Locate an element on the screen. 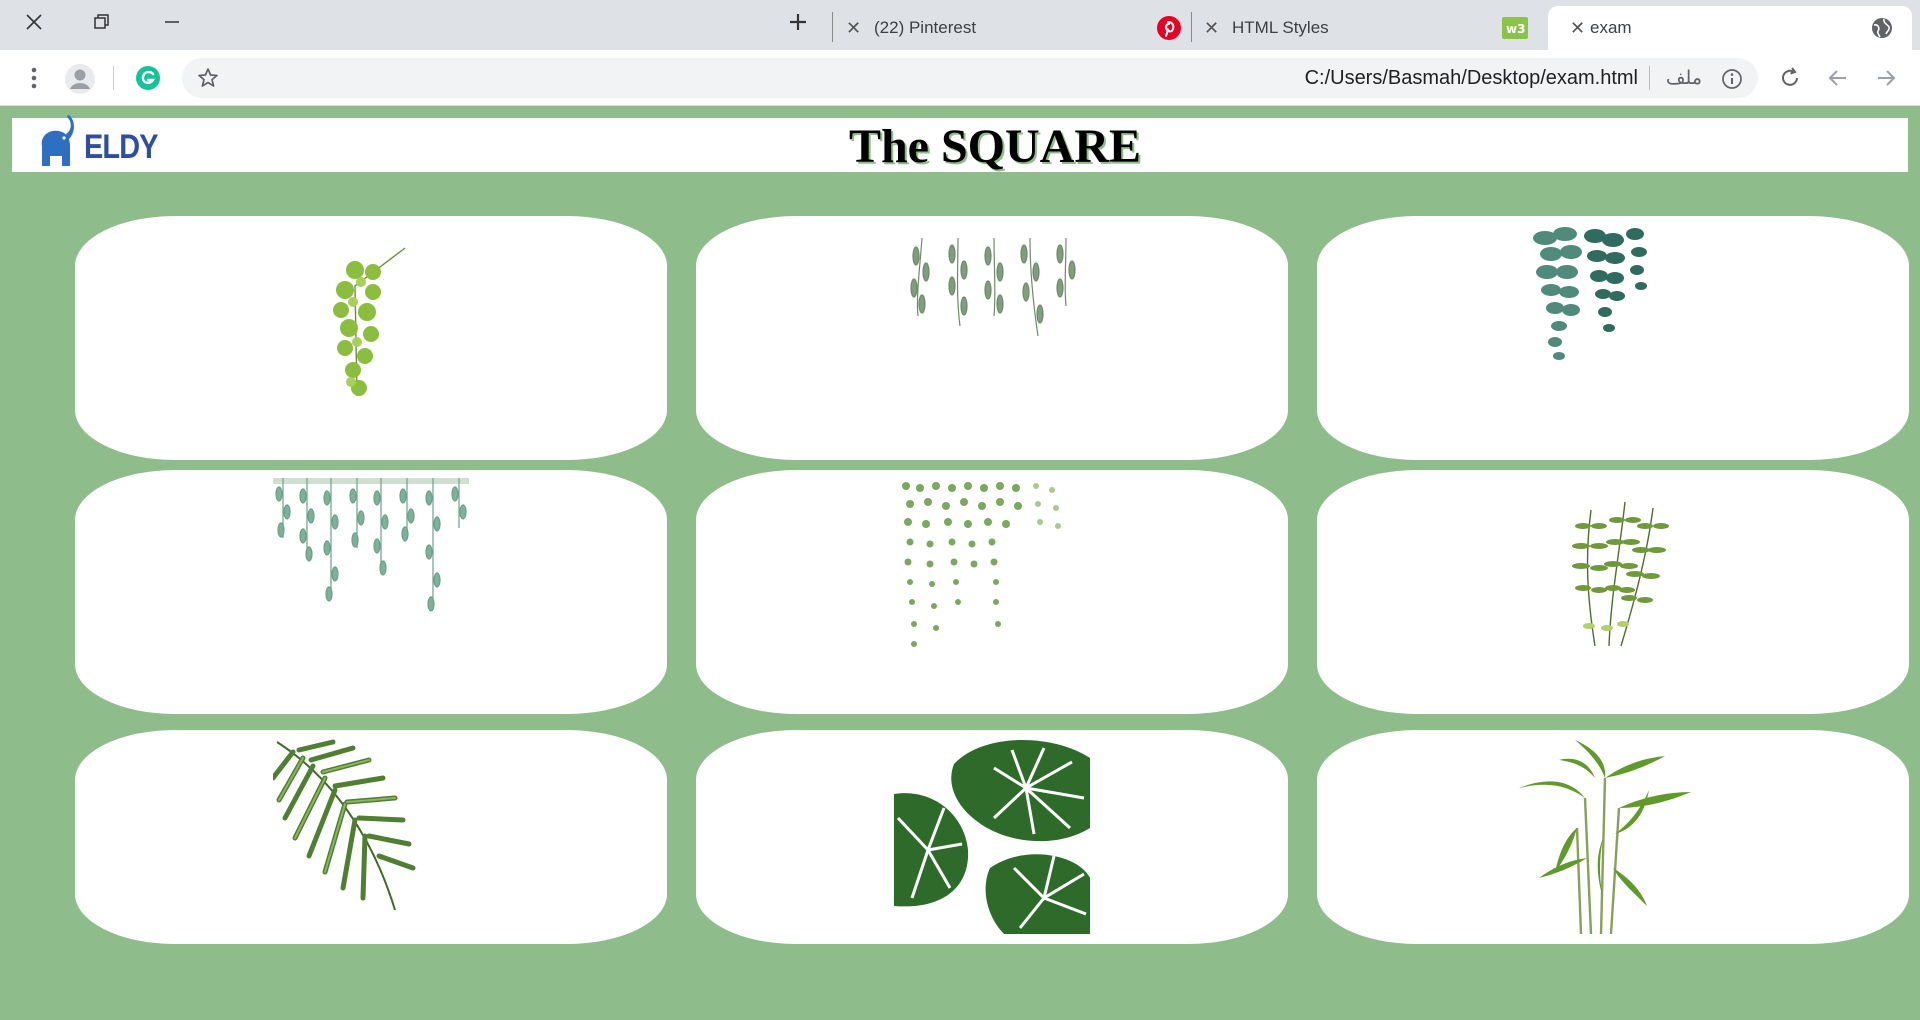 This screenshot has height=1020, width=1920. avatar-icon is located at coordinates (80, 79).